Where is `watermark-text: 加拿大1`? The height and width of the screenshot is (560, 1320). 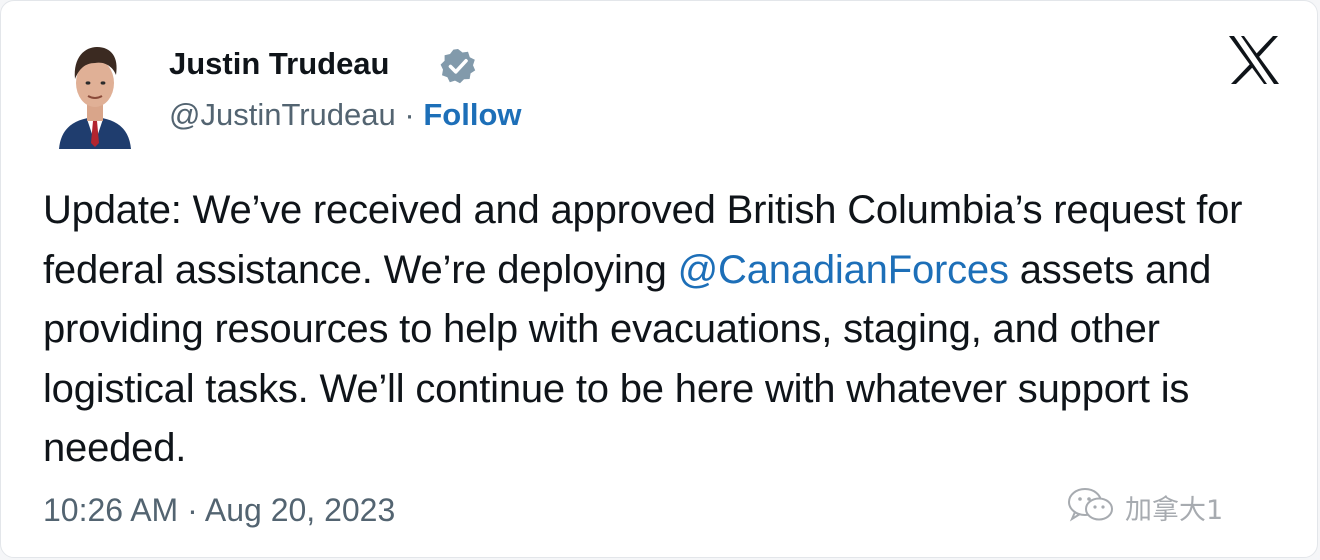 watermark-text: 加拿大1 is located at coordinates (1174, 510).